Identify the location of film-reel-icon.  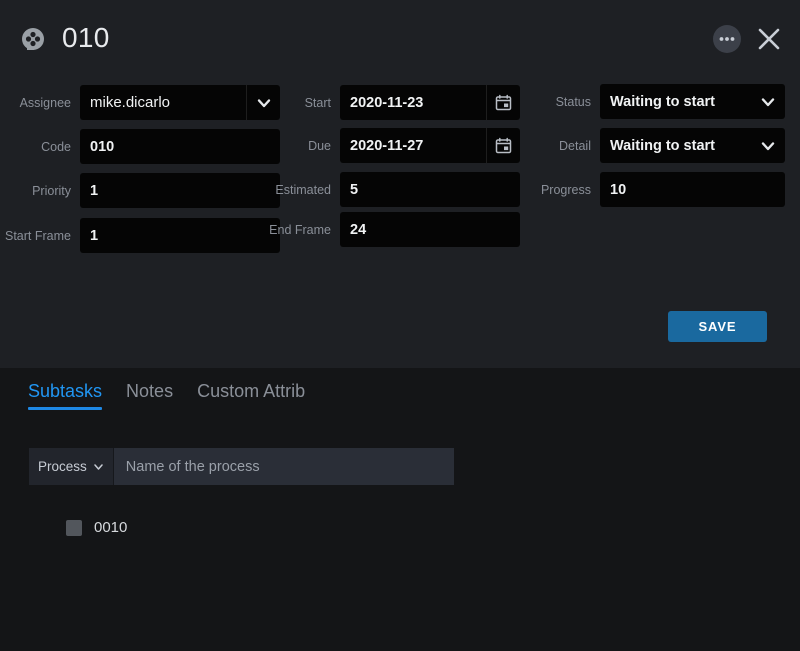
(34, 40).